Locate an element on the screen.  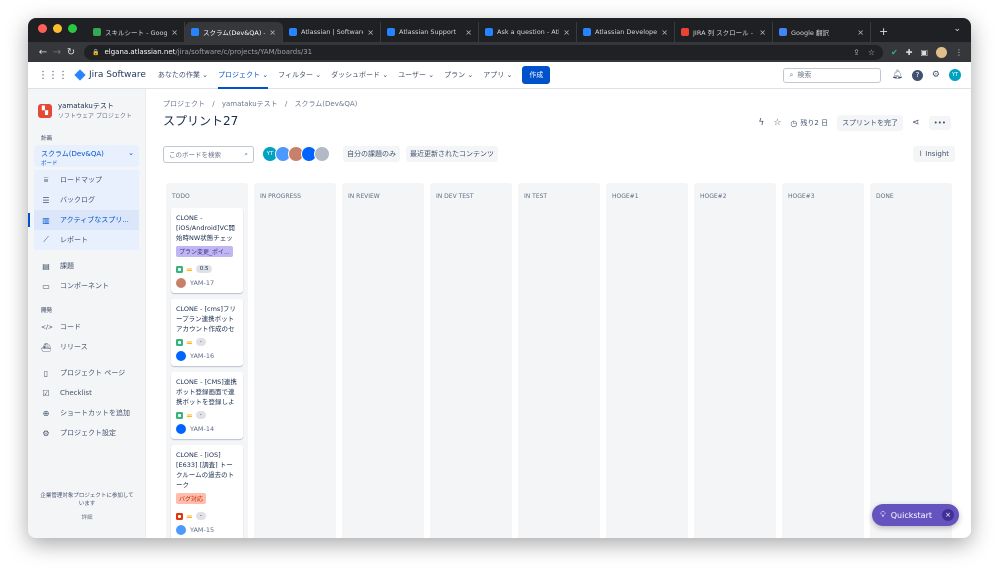
backlog-icon: ☰ is located at coordinates (46, 200).